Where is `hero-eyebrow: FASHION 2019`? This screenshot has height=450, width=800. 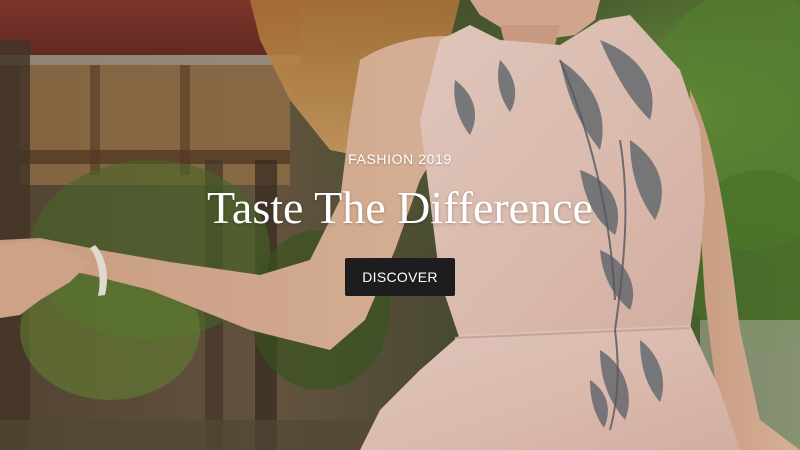 hero-eyebrow: FASHION 2019 is located at coordinates (400, 159).